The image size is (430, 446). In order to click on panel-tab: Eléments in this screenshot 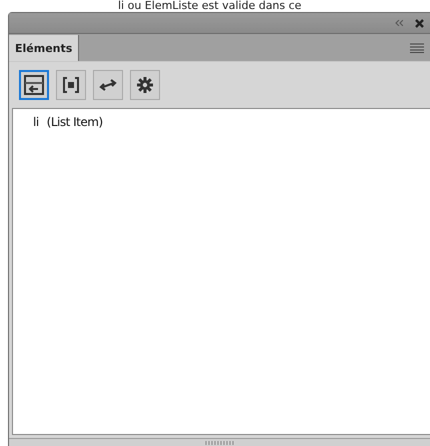, I will do `click(44, 48)`.